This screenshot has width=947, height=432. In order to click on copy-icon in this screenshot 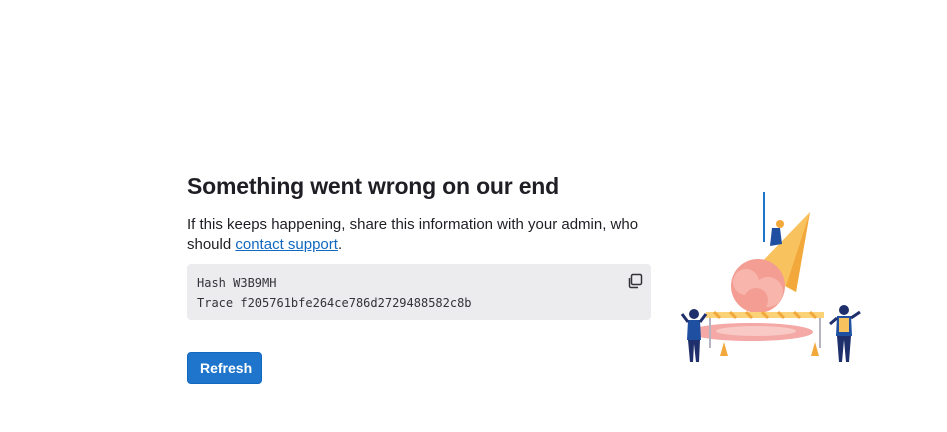, I will do `click(635, 281)`.